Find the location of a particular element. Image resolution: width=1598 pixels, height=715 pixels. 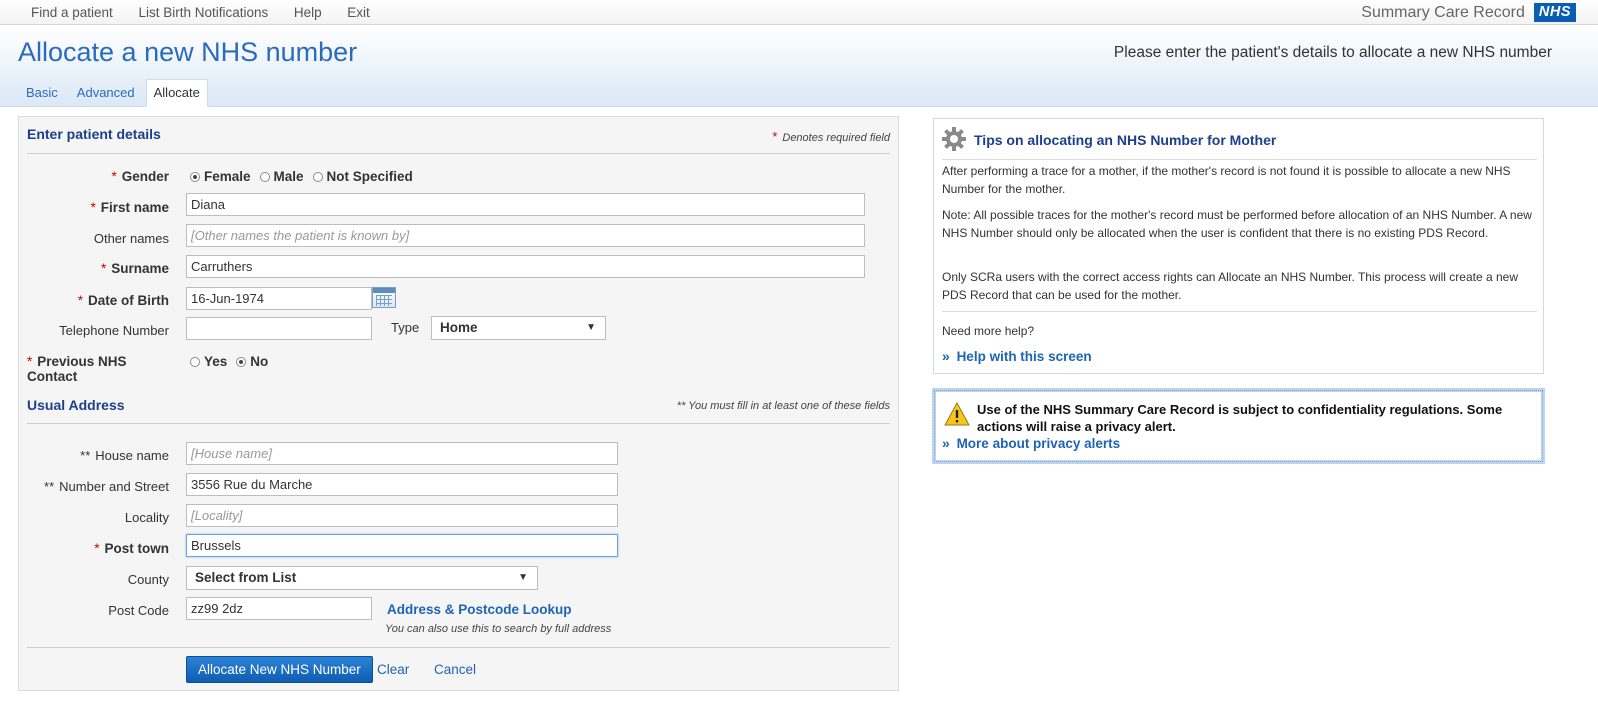

previous-nhs-contact-radio-group: Yes No is located at coordinates (233, 361).